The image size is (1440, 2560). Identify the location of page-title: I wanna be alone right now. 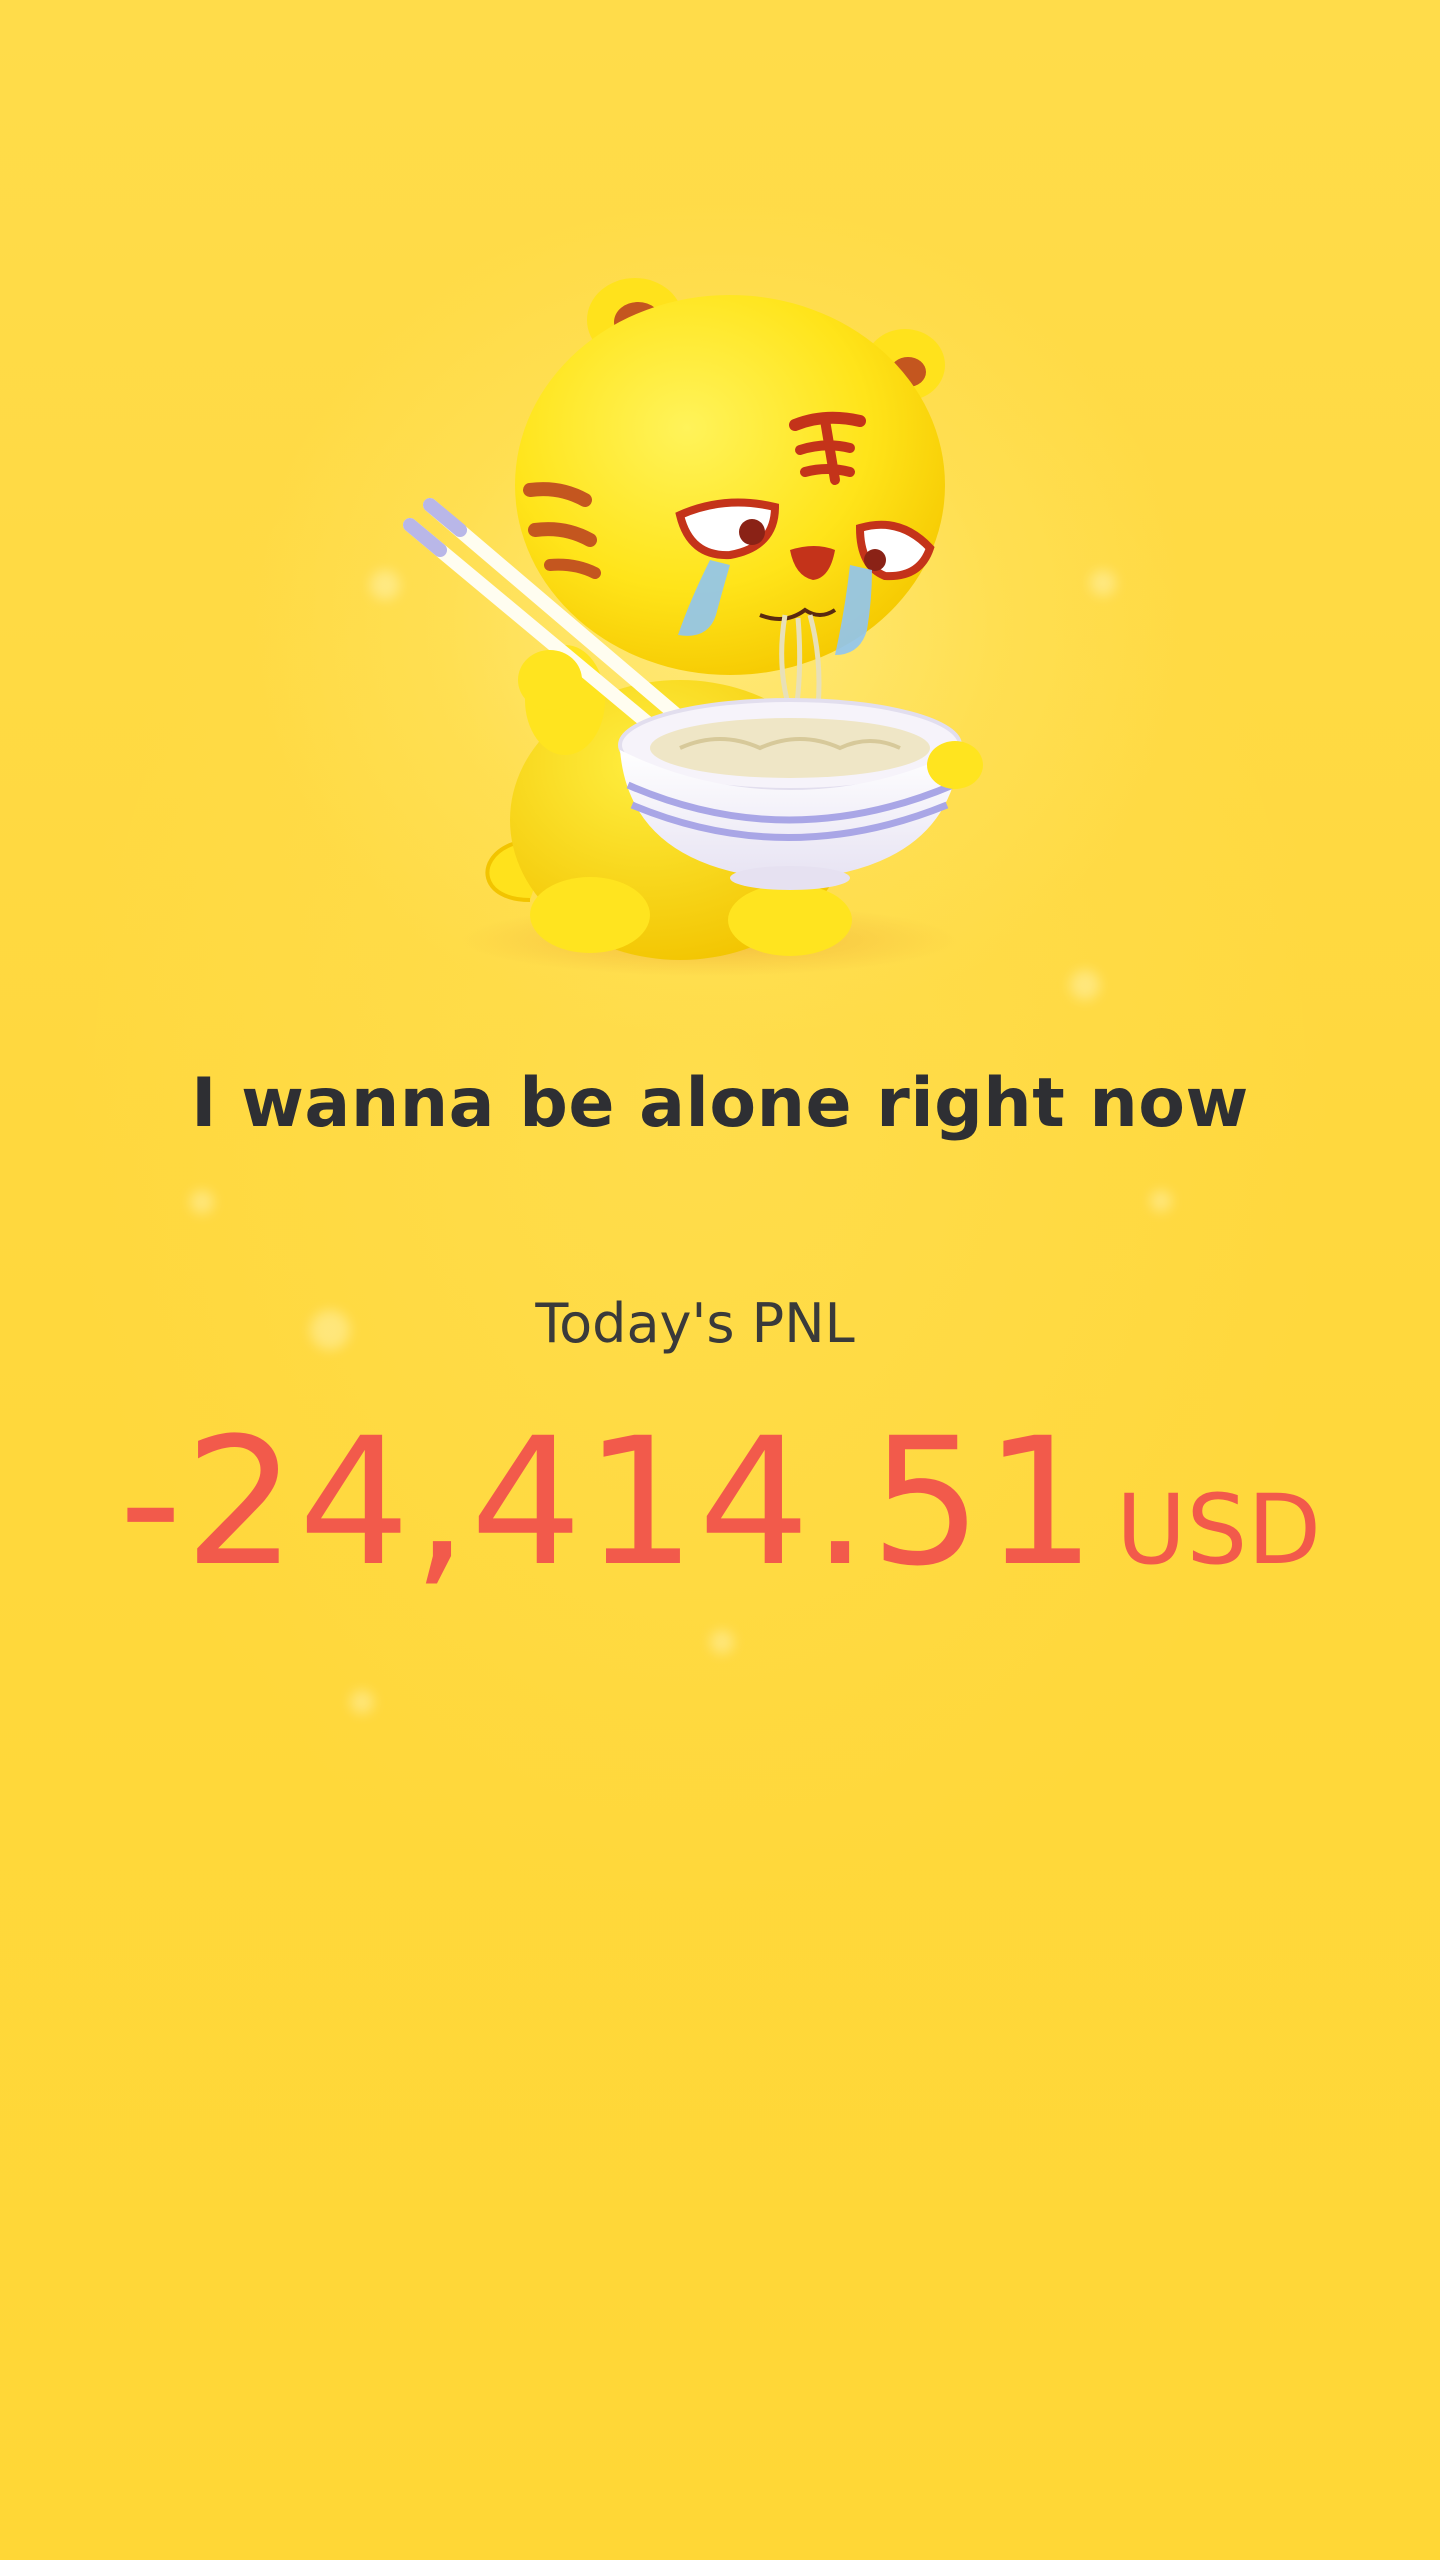
(720, 1103).